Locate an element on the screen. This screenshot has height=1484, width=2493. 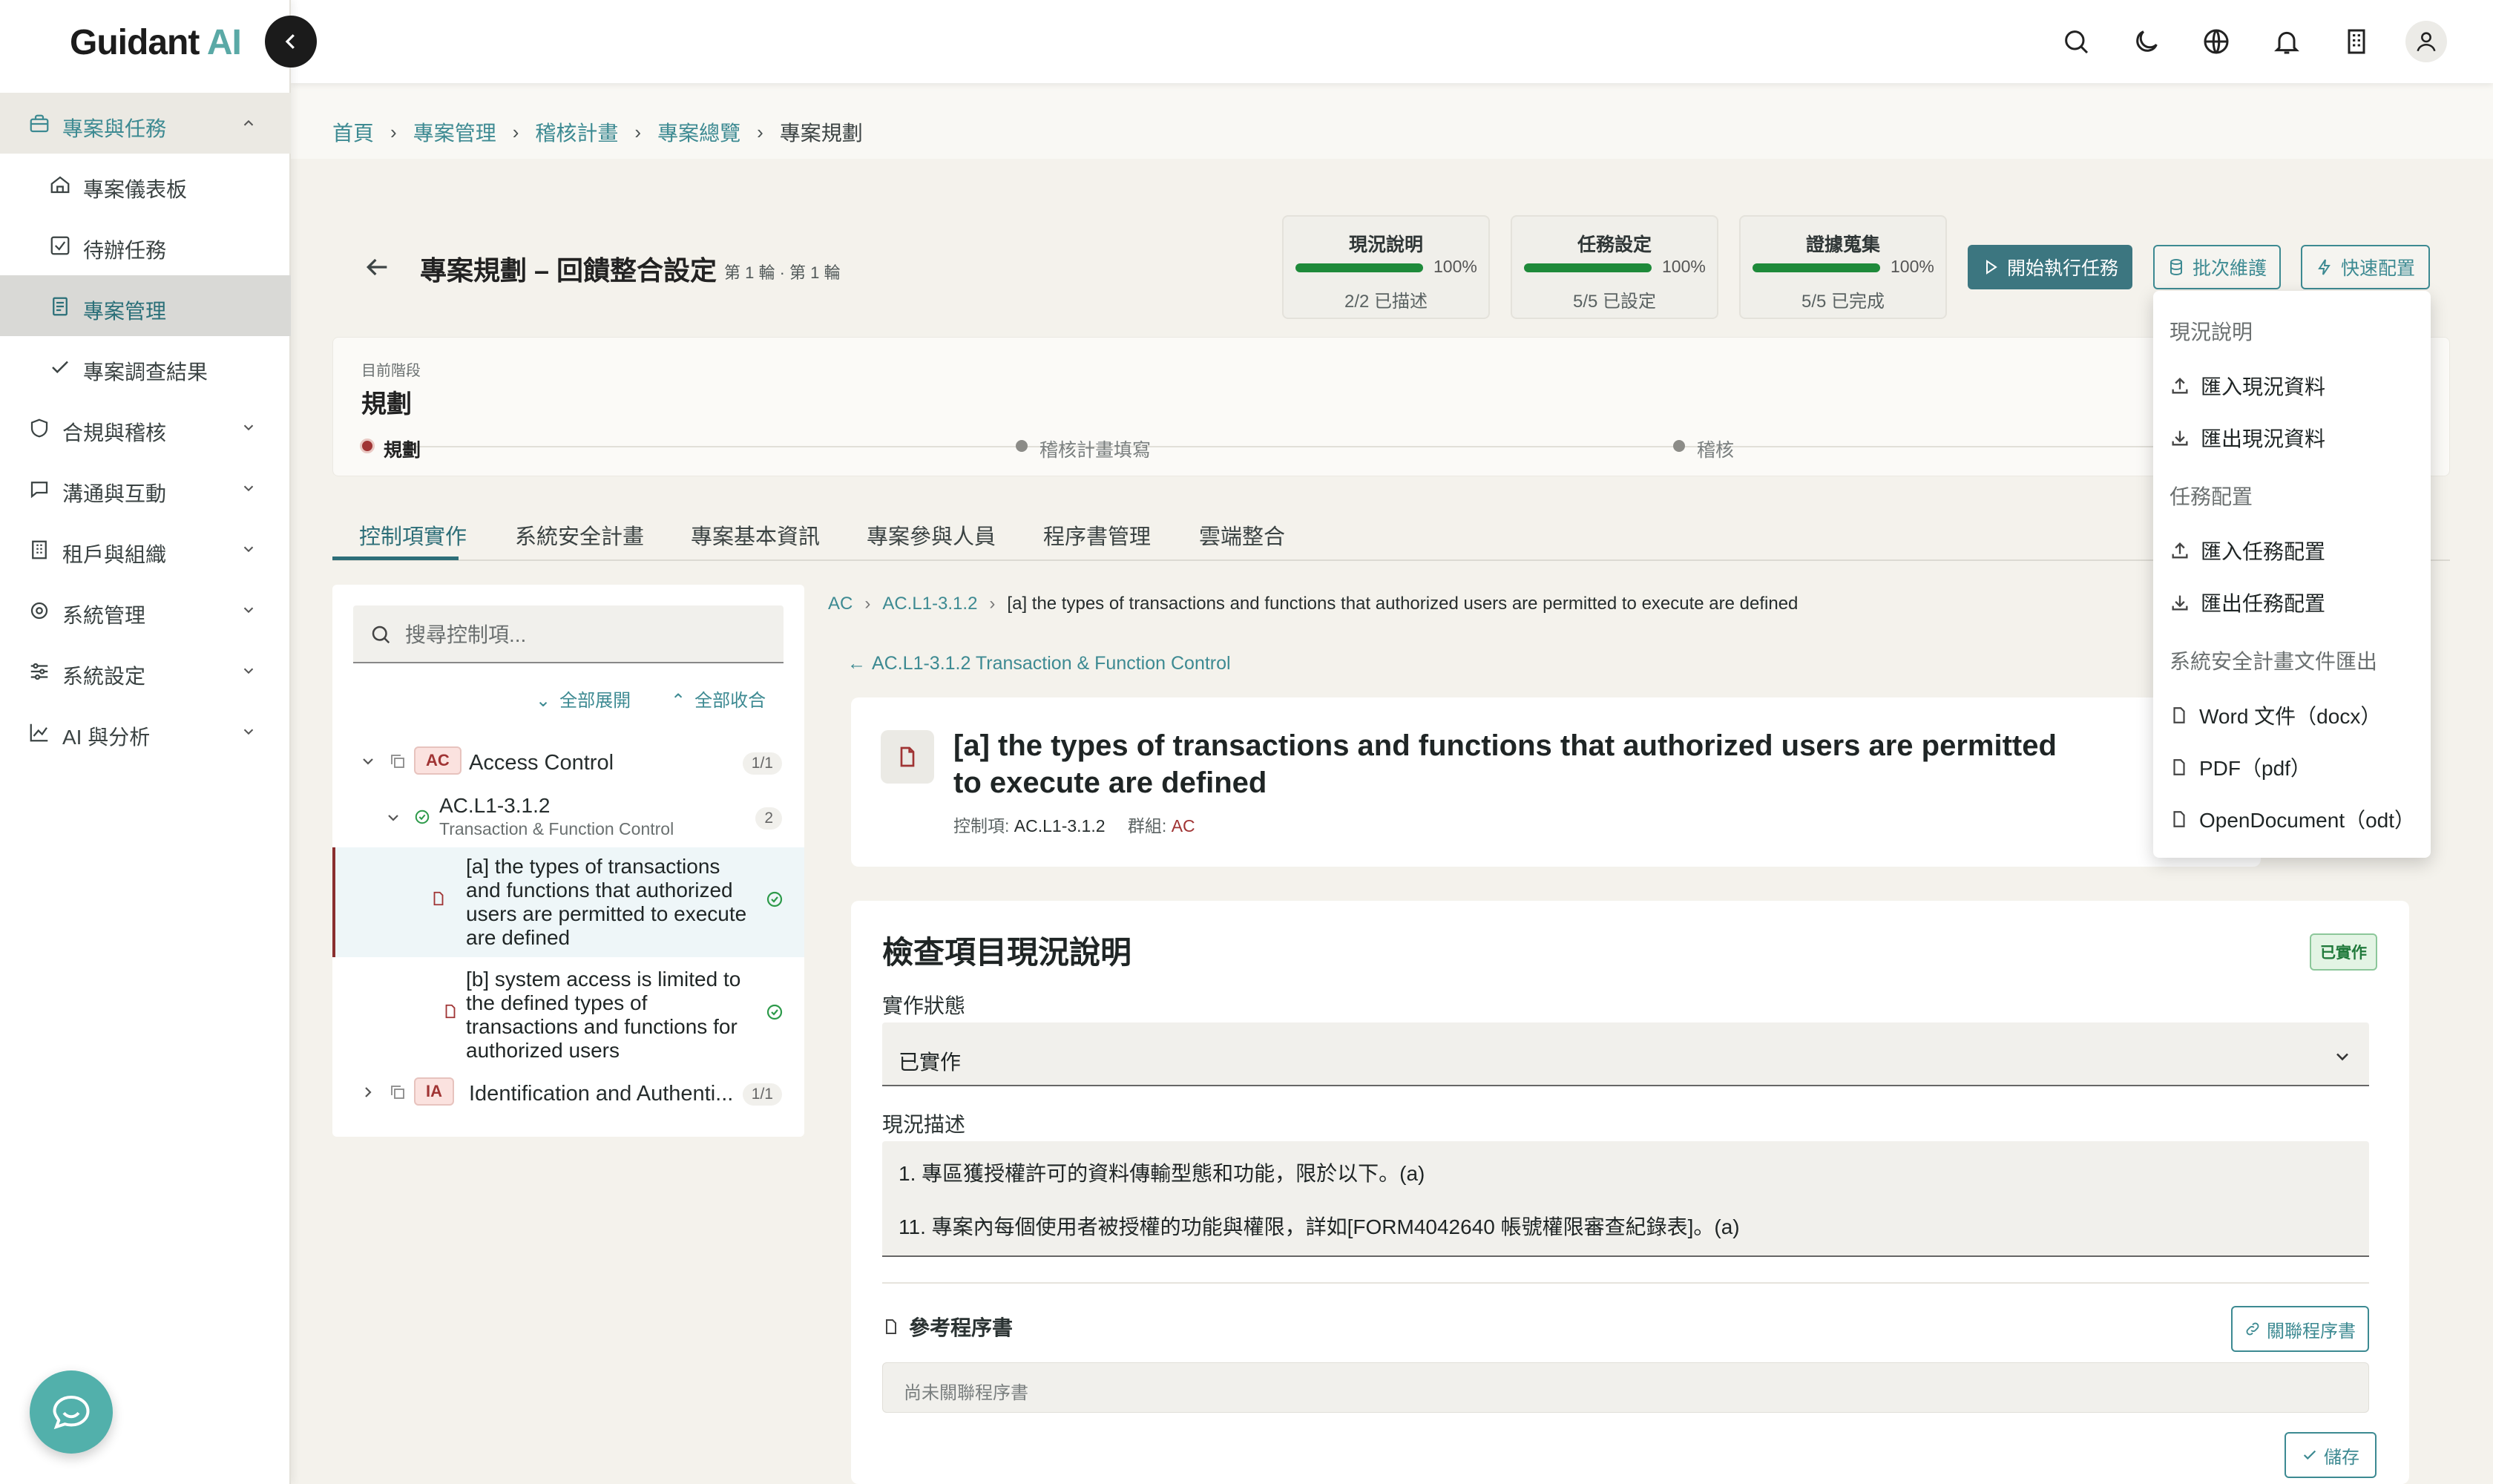
status-label: 實作狀態 is located at coordinates (924, 1005).